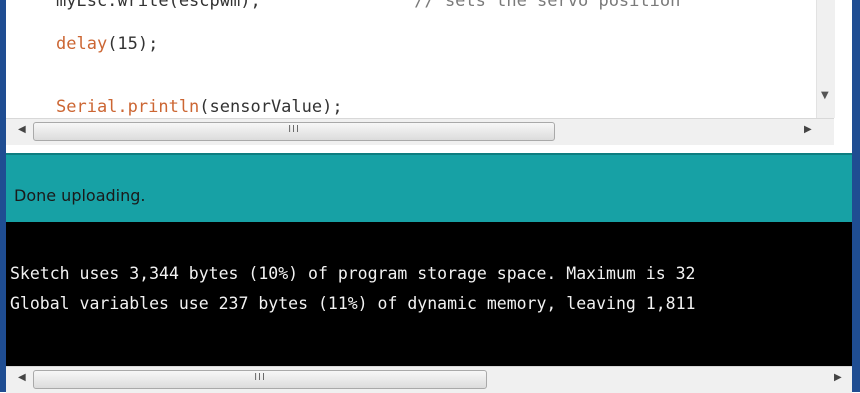 The height and width of the screenshot is (393, 860). What do you see at coordinates (82, 44) in the screenshot?
I see `code-function: delay` at bounding box center [82, 44].